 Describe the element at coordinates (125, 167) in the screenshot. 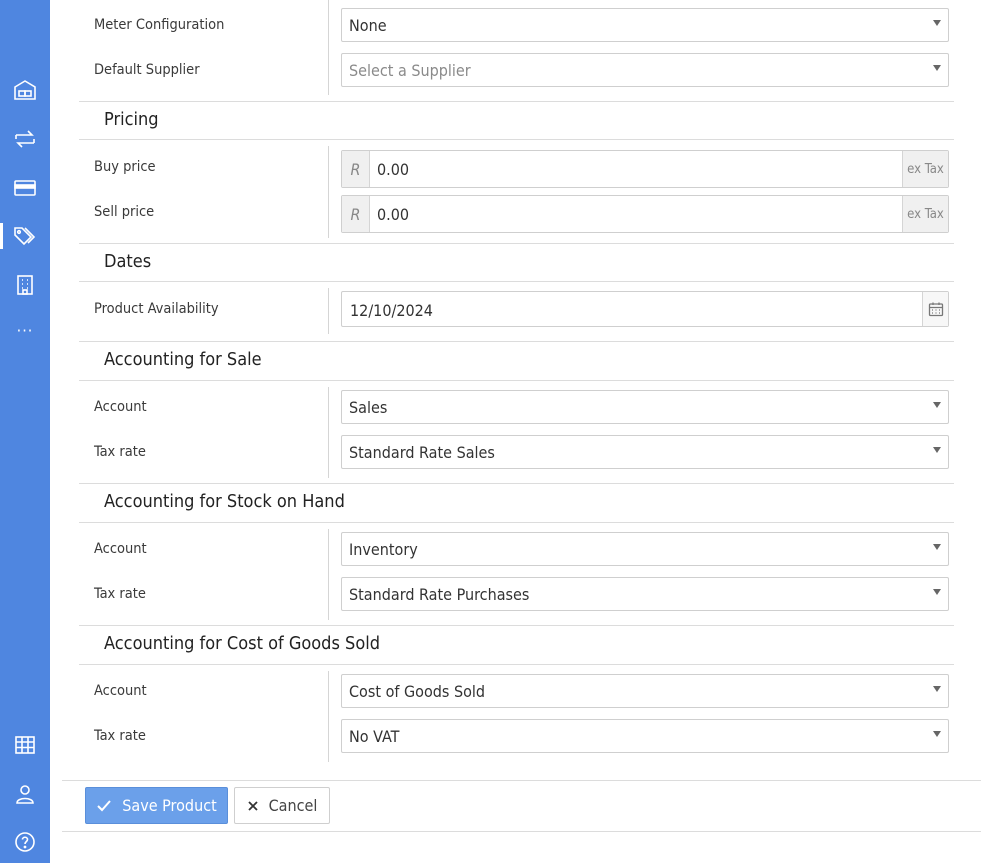

I see `buy-price-label: Buy price` at that location.